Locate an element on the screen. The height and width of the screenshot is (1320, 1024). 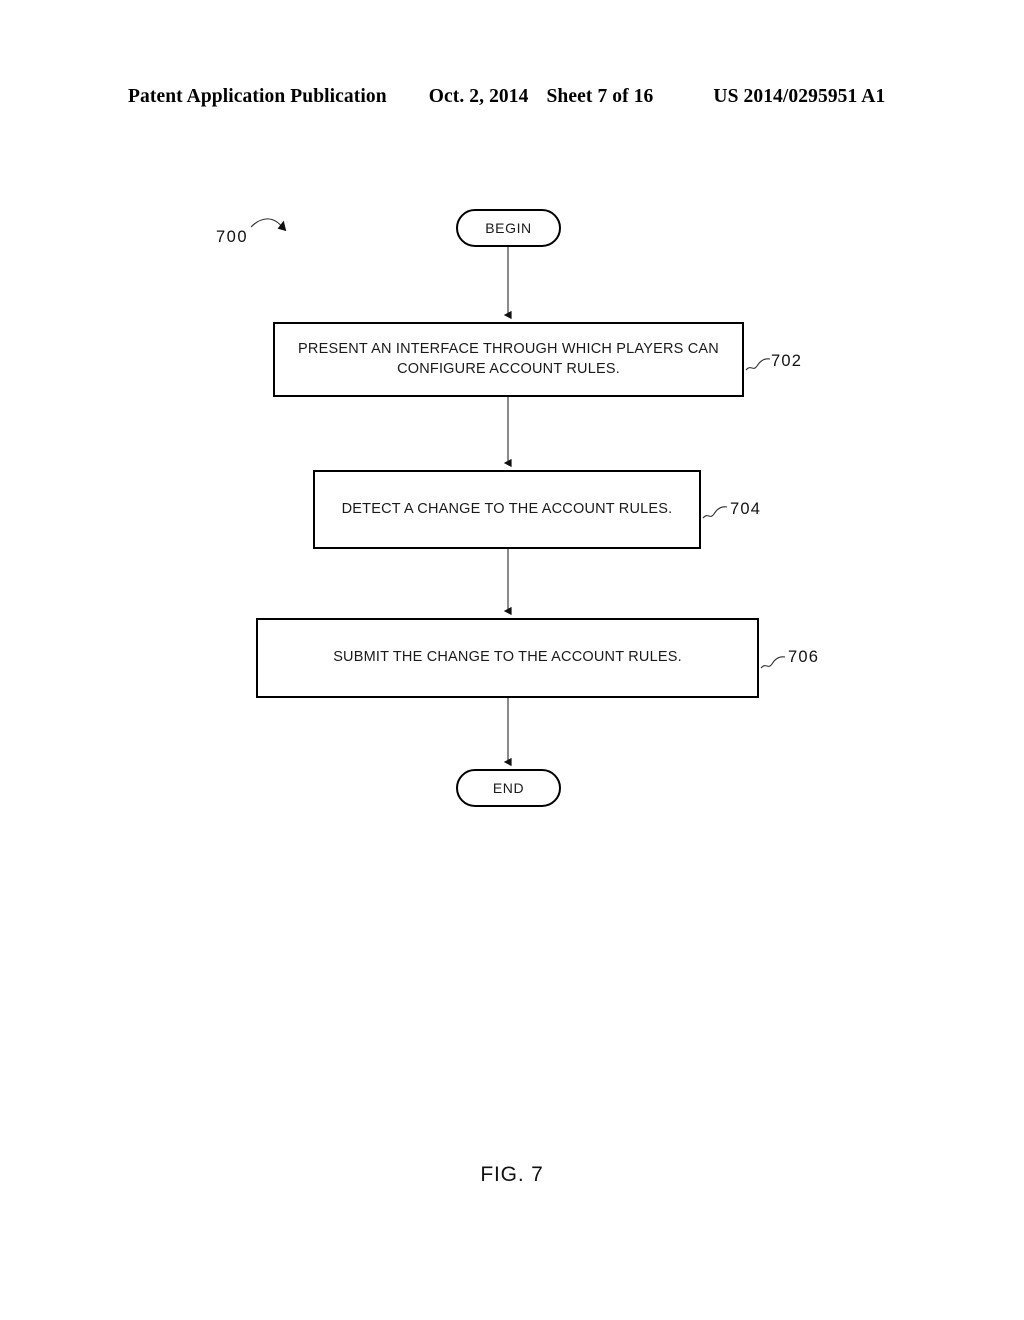
node-begin-label: BEGIN is located at coordinates (508, 227).